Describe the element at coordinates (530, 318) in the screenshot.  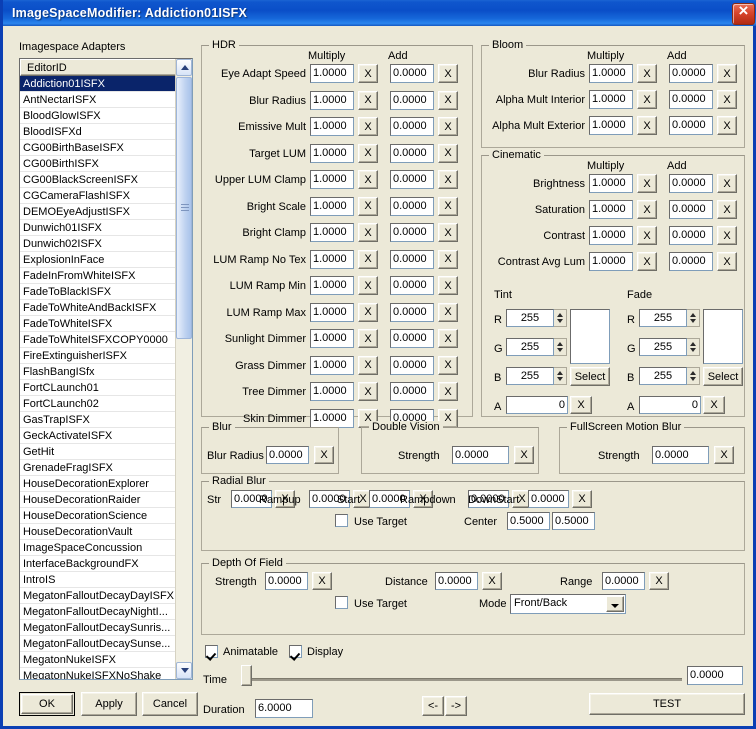
I see `tint-r-input: 255` at that location.